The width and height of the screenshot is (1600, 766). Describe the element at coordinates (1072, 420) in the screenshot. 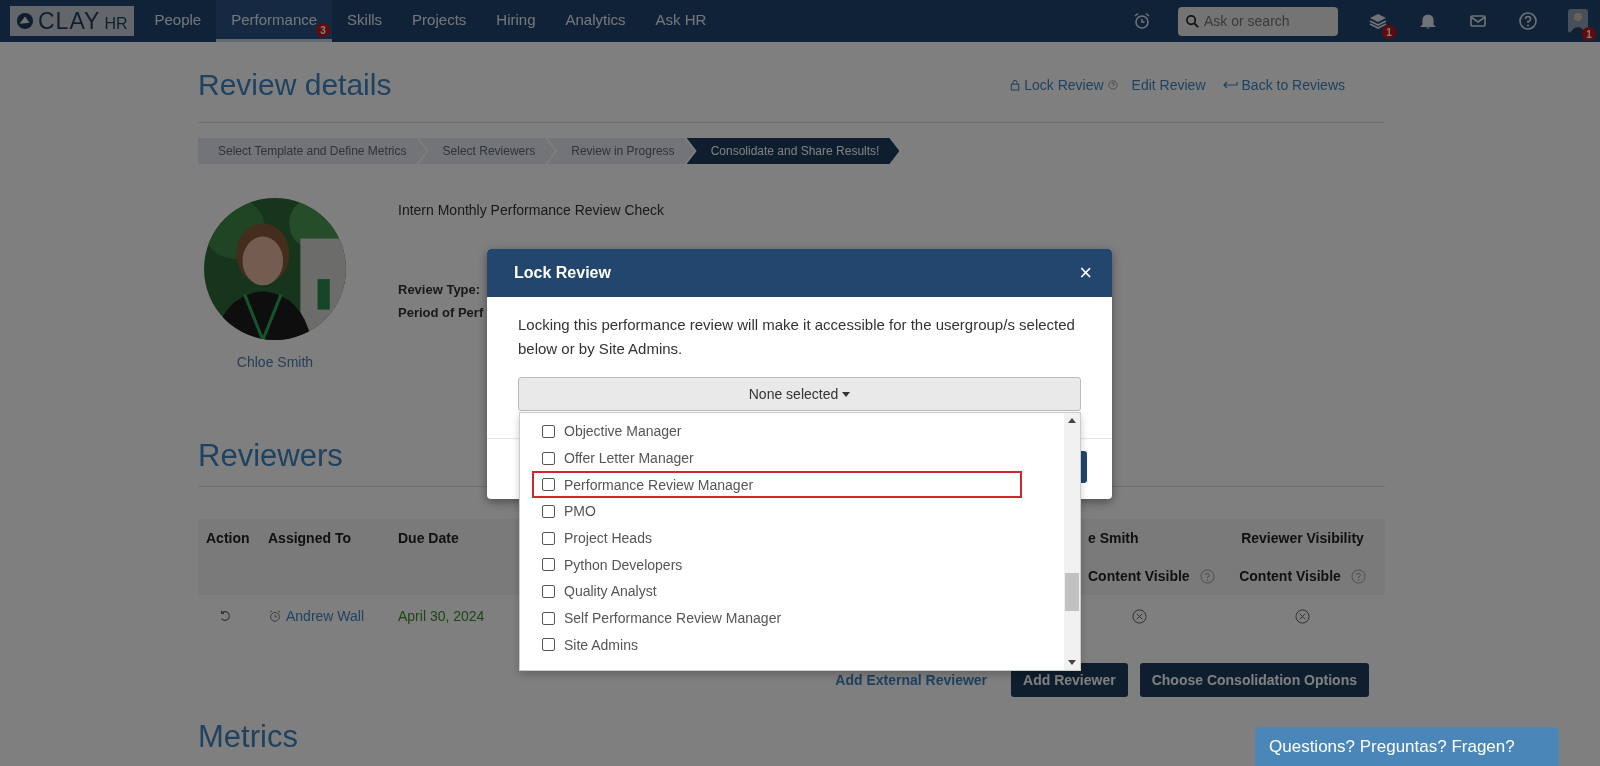

I see `scroll-up-arrow-icon` at that location.